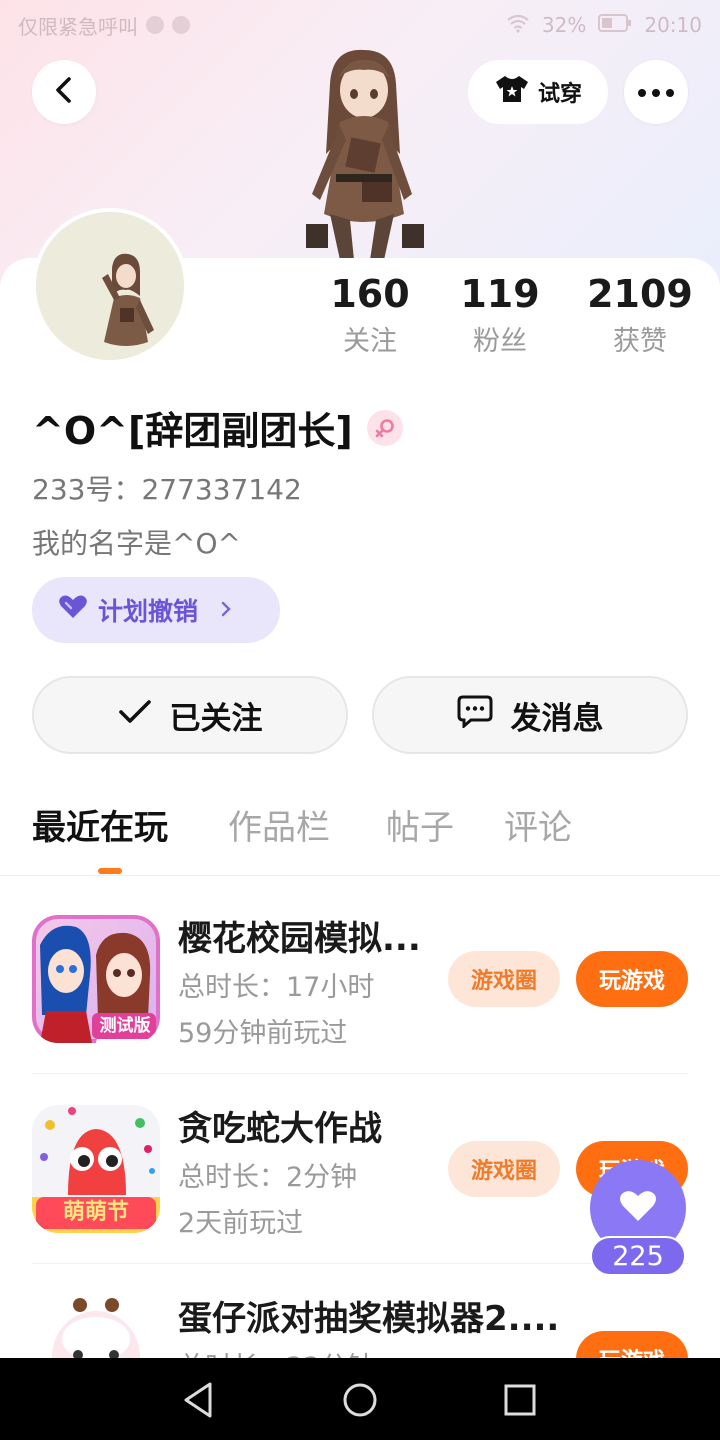 This screenshot has width=720, height=1440. I want to click on send-message-button: 发消息, so click(530, 715).